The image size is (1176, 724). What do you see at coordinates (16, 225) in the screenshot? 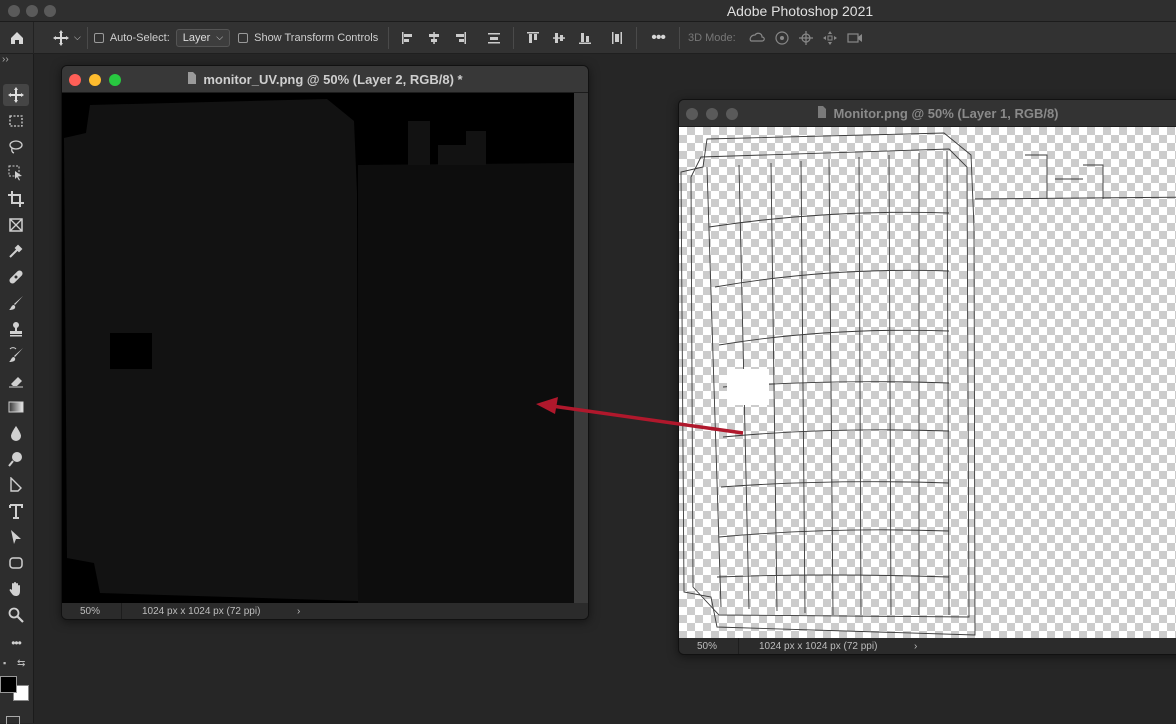
I see `frame-tool-icon` at bounding box center [16, 225].